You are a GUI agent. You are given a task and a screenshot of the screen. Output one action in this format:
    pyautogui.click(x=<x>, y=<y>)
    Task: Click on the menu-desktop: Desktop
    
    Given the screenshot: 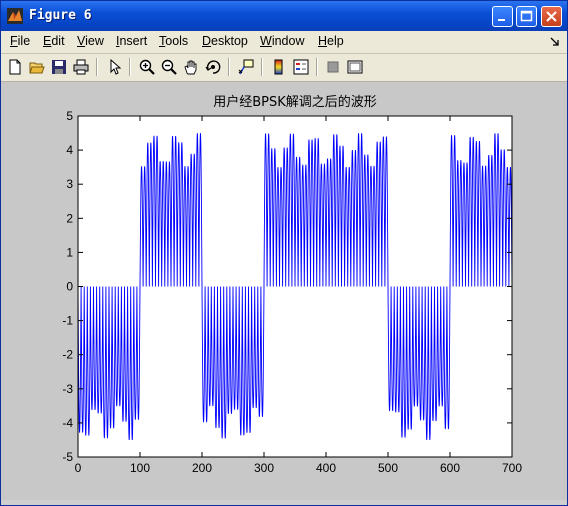 What is the action you would take?
    pyautogui.click(x=225, y=41)
    